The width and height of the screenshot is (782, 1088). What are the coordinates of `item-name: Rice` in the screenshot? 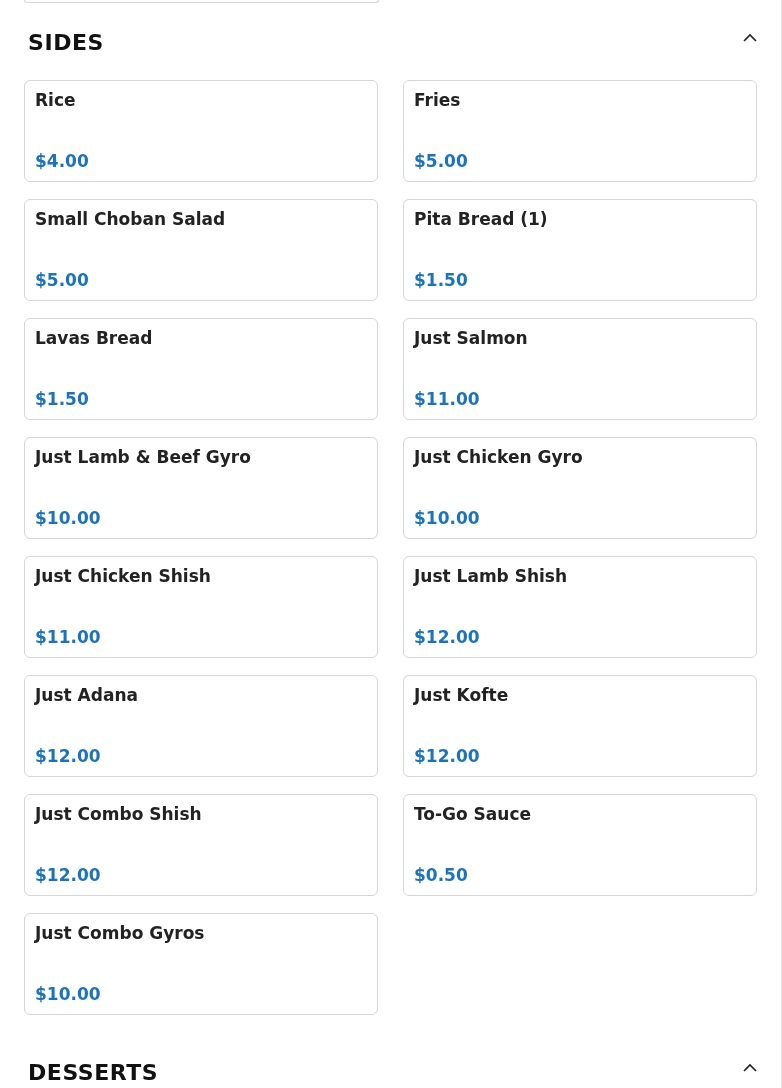 It's located at (56, 100).